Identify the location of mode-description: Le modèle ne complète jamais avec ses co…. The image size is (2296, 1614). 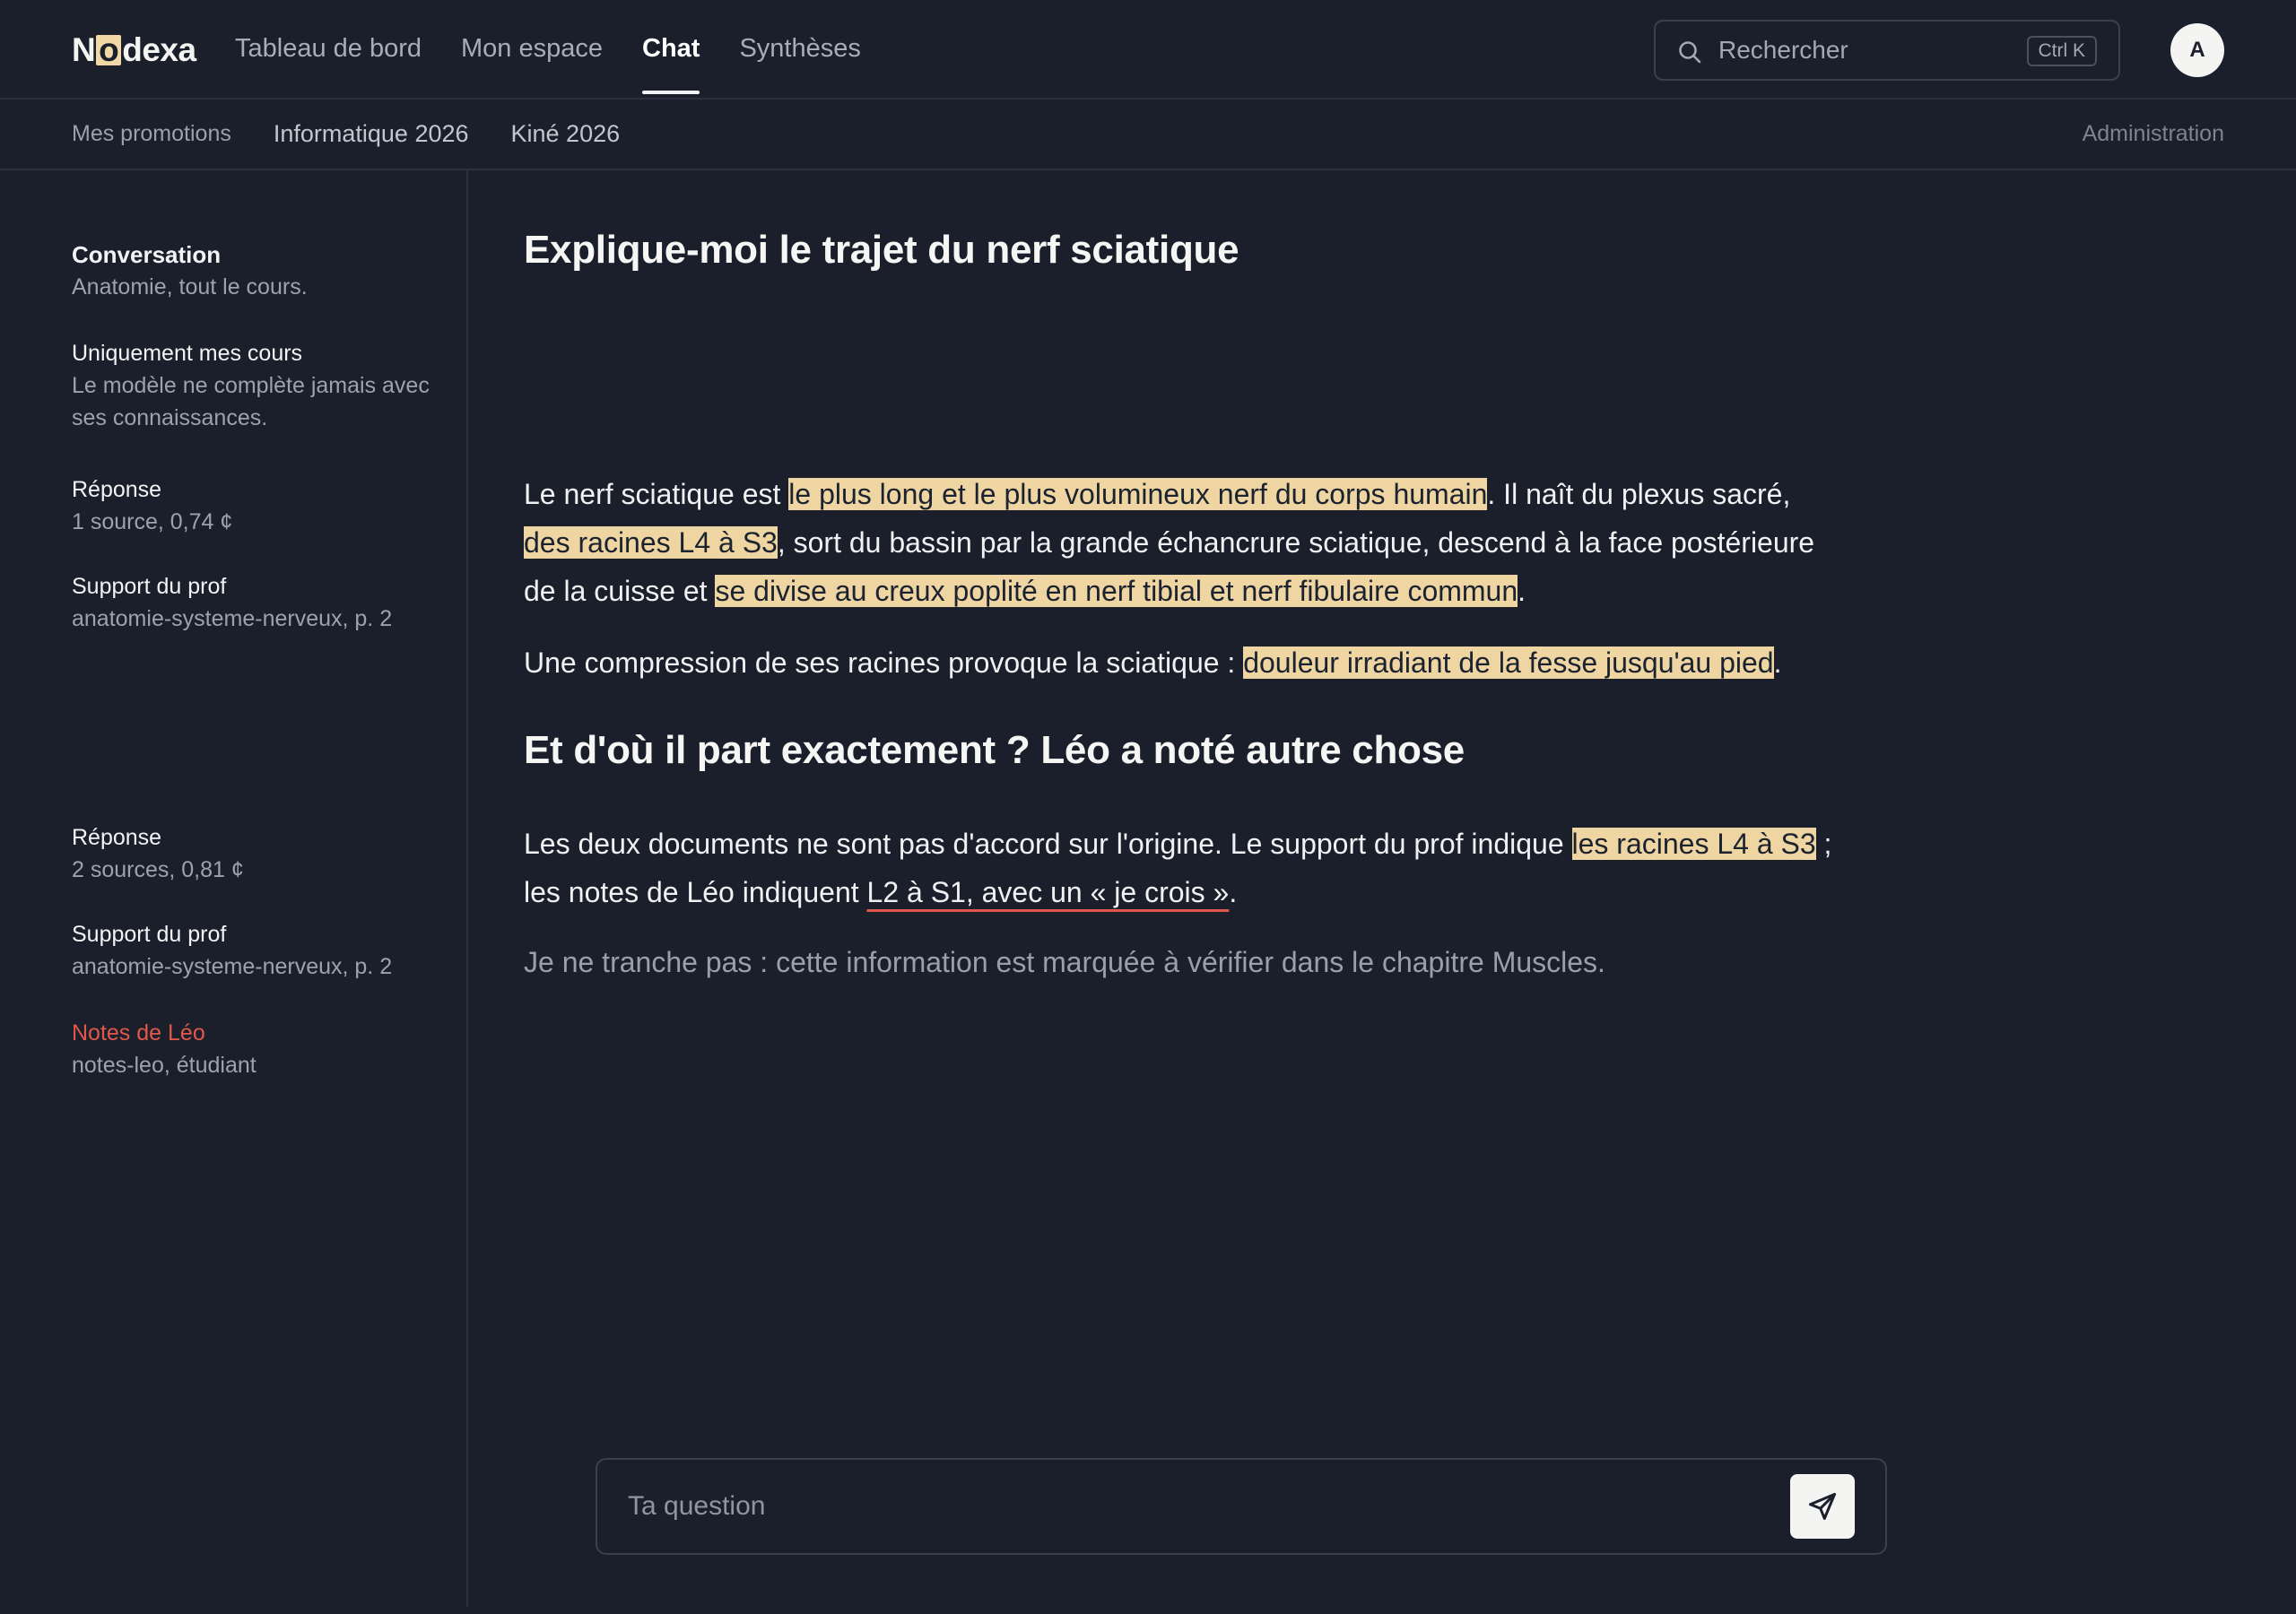
(251, 401).